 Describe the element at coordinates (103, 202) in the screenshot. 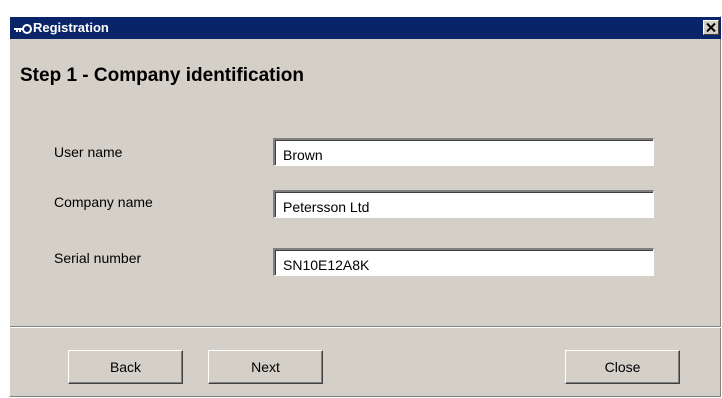

I see `company-name-label: Company name` at that location.